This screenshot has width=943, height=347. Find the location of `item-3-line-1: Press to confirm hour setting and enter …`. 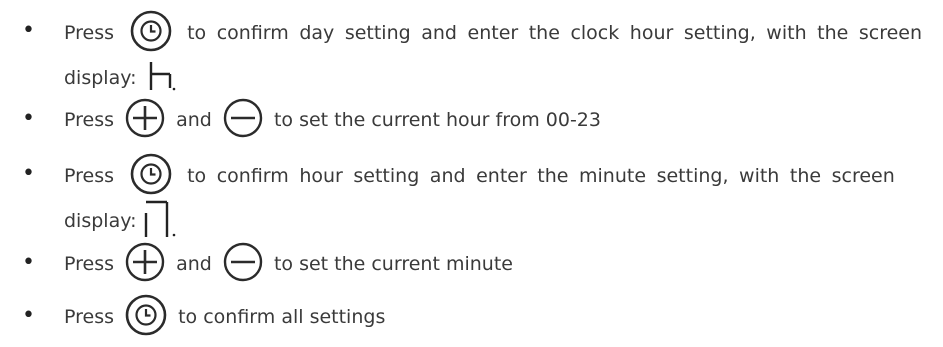

item-3-line-1: Press to confirm hour setting and enter … is located at coordinates (479, 176).